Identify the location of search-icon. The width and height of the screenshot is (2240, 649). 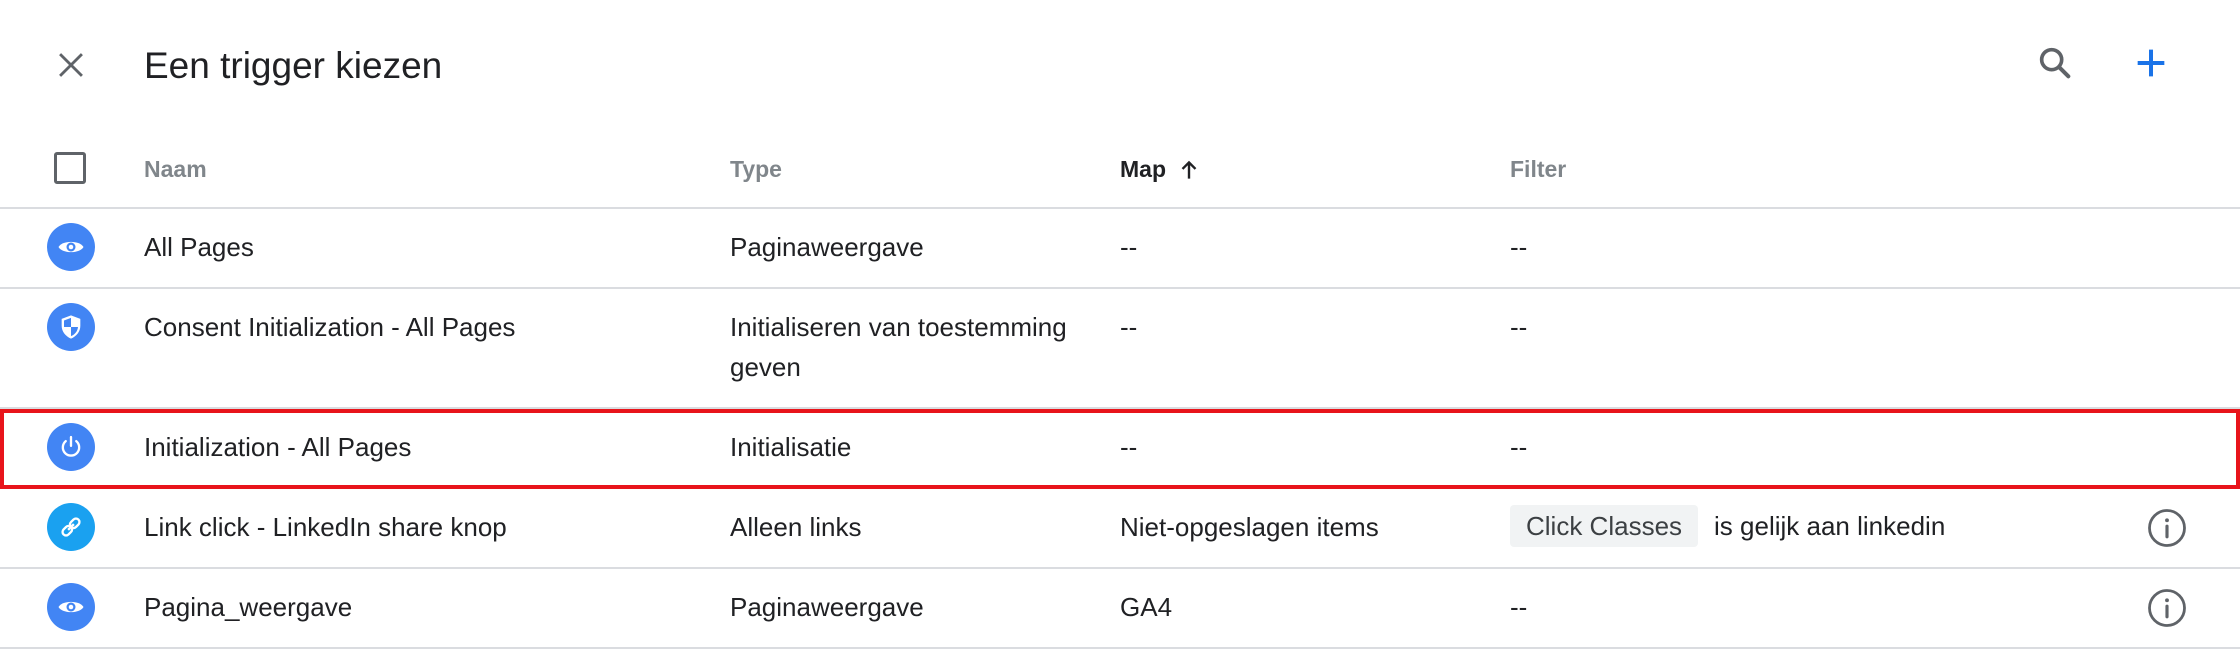
(2055, 63).